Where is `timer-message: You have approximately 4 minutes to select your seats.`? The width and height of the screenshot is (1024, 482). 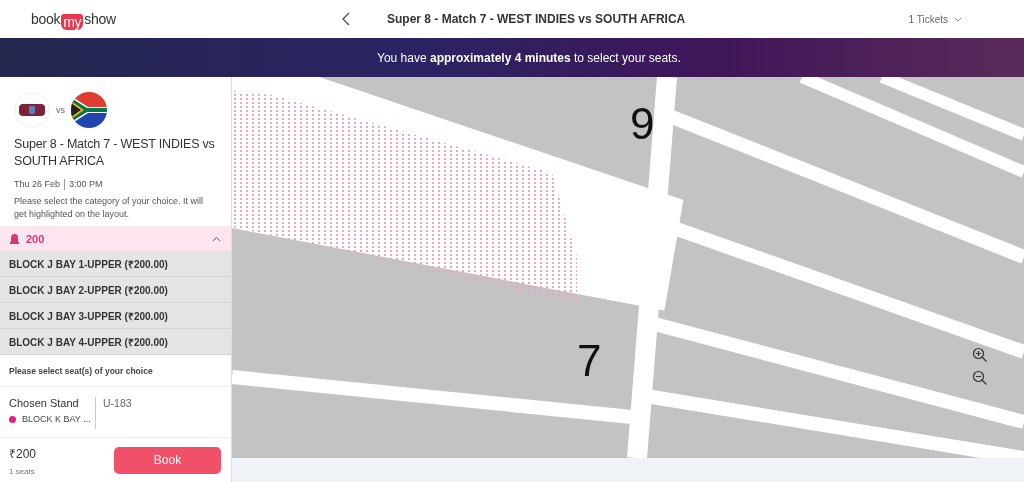
timer-message: You have approximately 4 minutes to select your seats. is located at coordinates (529, 57).